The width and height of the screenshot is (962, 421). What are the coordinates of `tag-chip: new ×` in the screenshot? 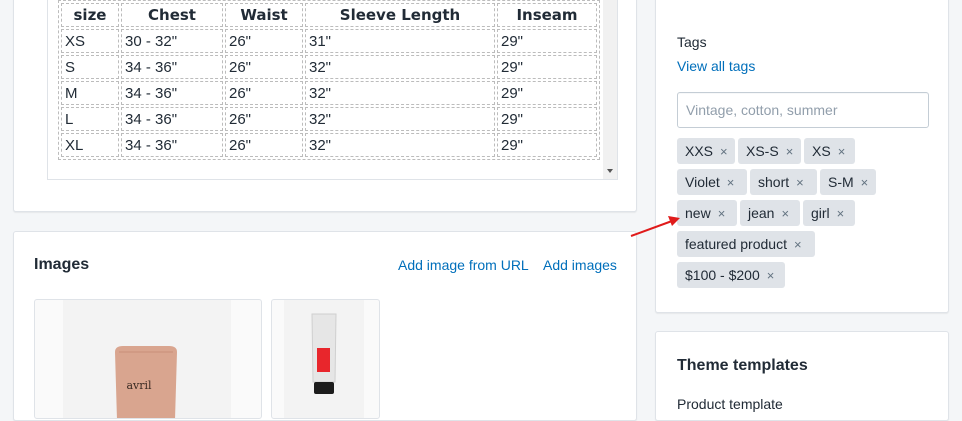 It's located at (707, 213).